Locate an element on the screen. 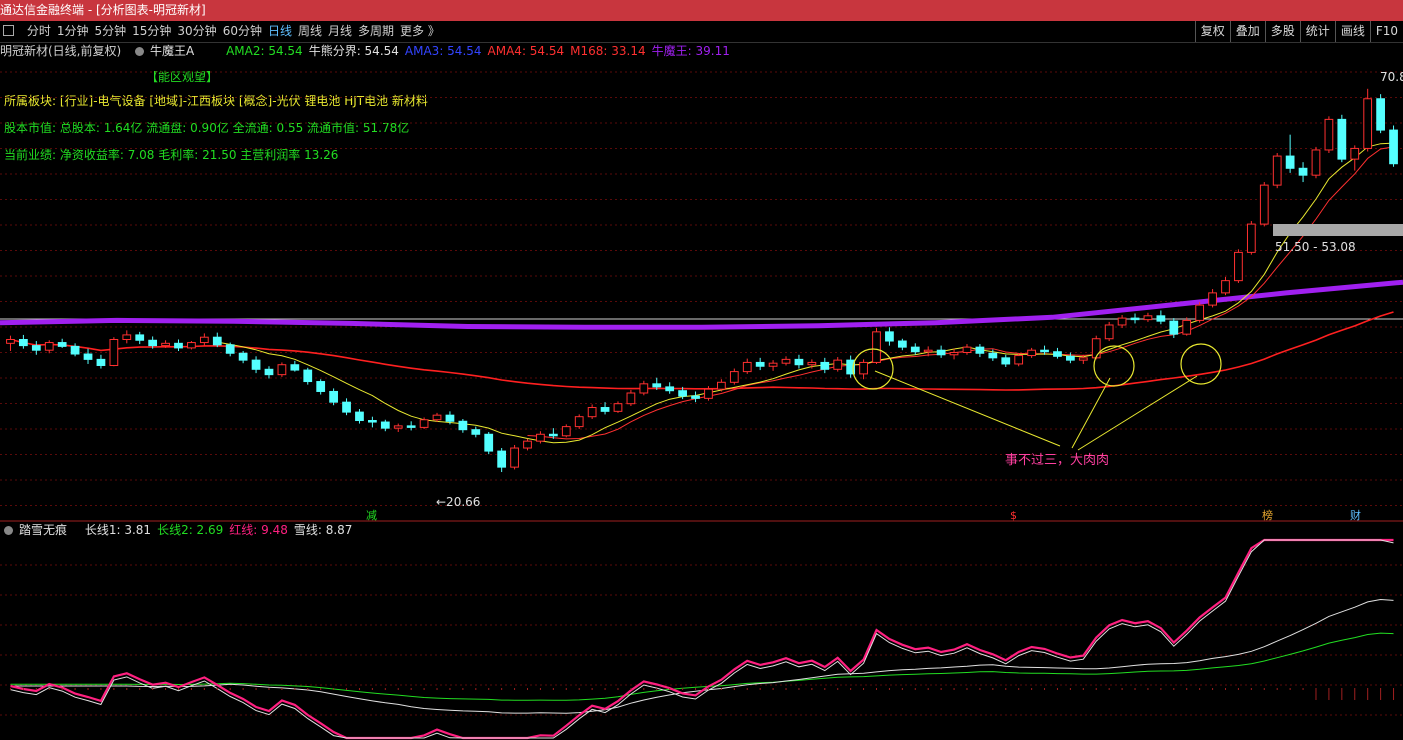 The image size is (1403, 740). event-marker: $ is located at coordinates (1013, 515).